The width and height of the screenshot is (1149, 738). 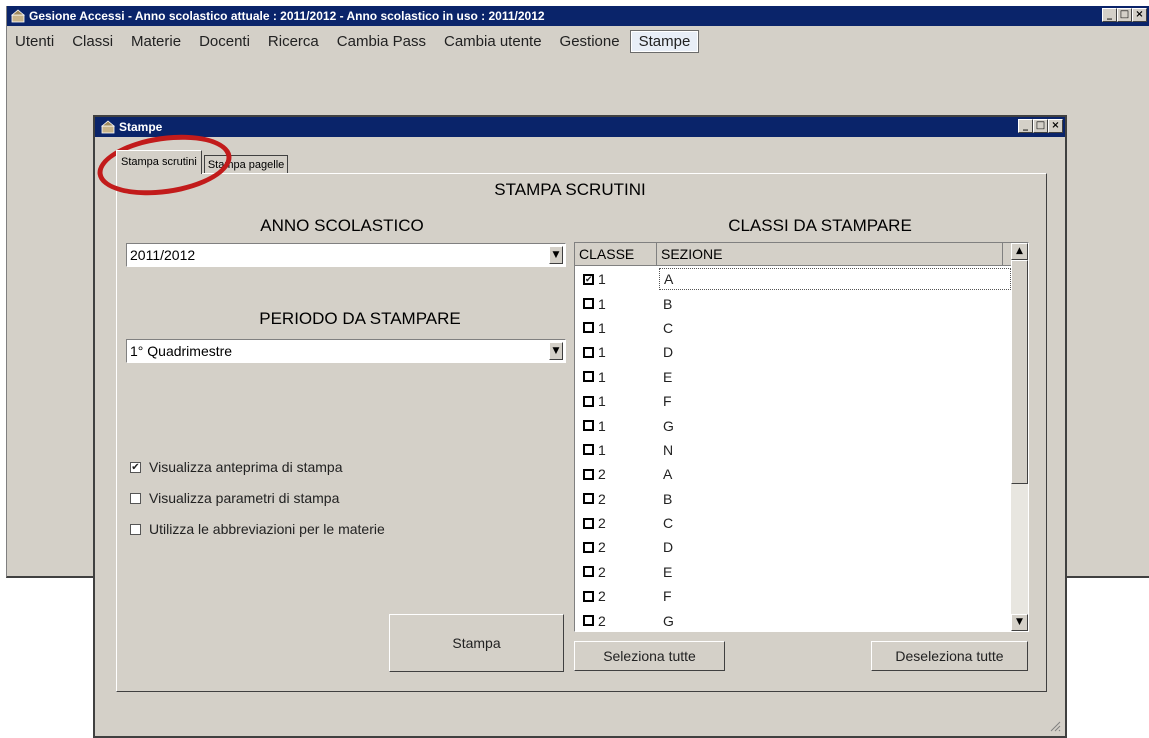 What do you see at coordinates (793, 401) in the screenshot?
I see `table-row: 1F` at bounding box center [793, 401].